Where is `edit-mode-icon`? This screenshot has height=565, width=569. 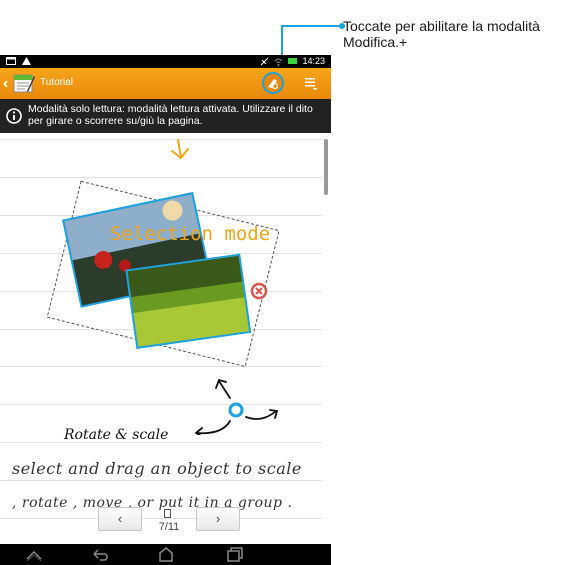 edit-mode-icon is located at coordinates (273, 84).